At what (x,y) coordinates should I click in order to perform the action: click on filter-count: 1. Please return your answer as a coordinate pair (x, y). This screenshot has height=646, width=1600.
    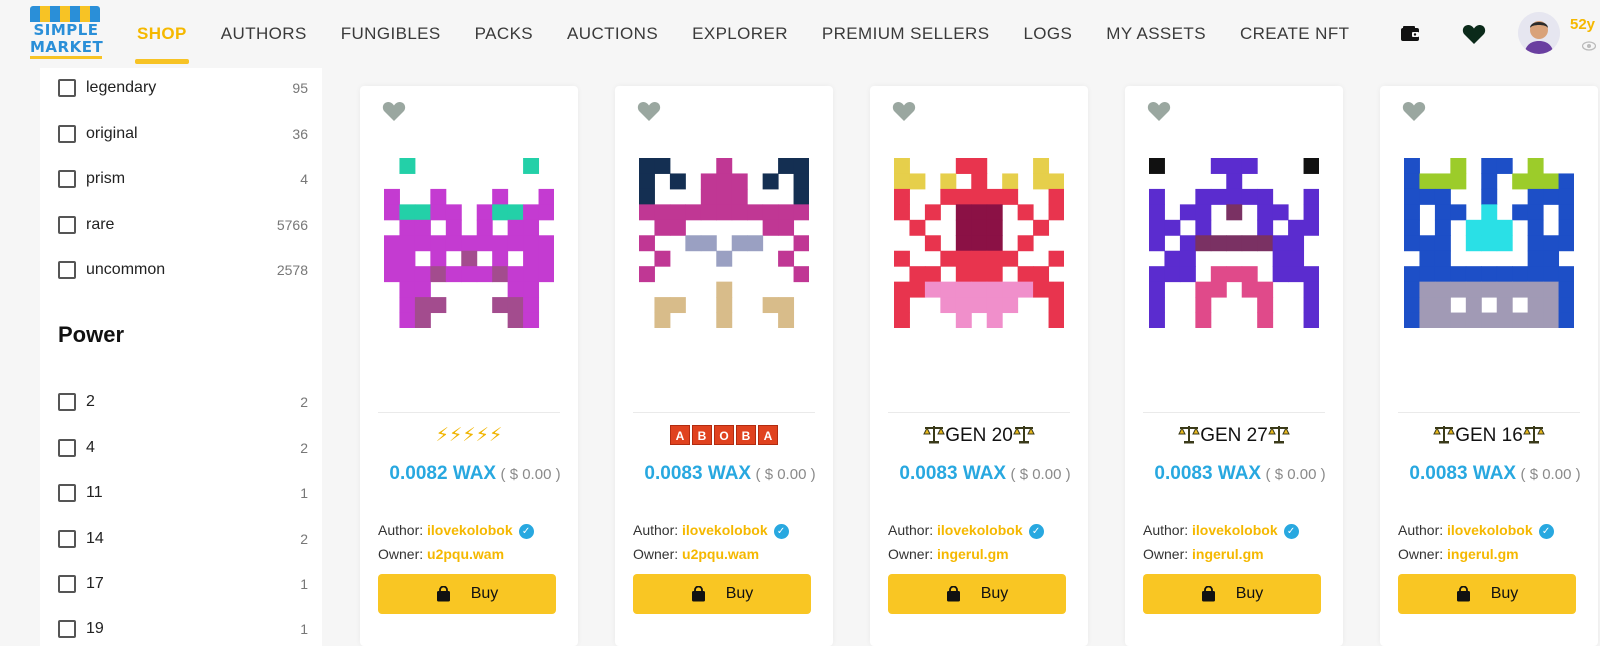
    Looking at the image, I should click on (304, 493).